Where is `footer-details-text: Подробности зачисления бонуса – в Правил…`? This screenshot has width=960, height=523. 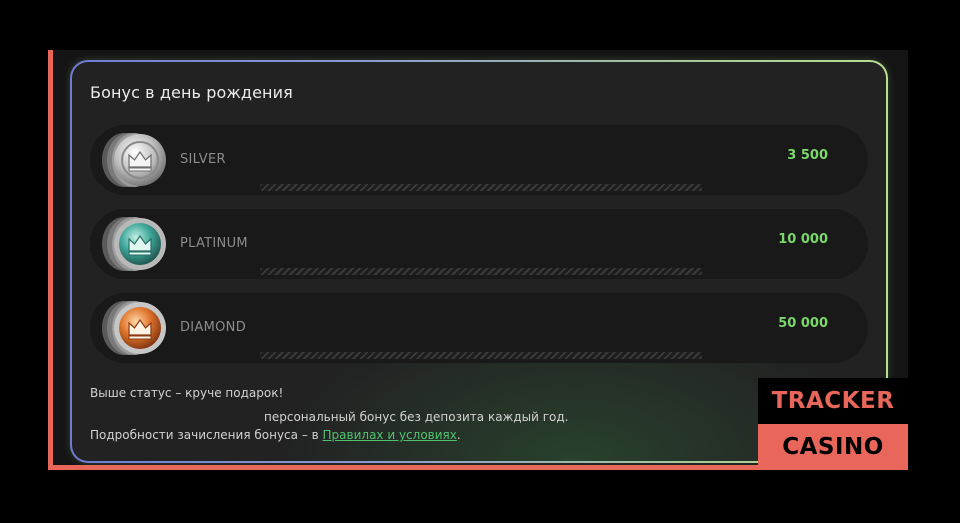
footer-details-text: Подробности зачисления бонуса – в Правил… is located at coordinates (275, 435).